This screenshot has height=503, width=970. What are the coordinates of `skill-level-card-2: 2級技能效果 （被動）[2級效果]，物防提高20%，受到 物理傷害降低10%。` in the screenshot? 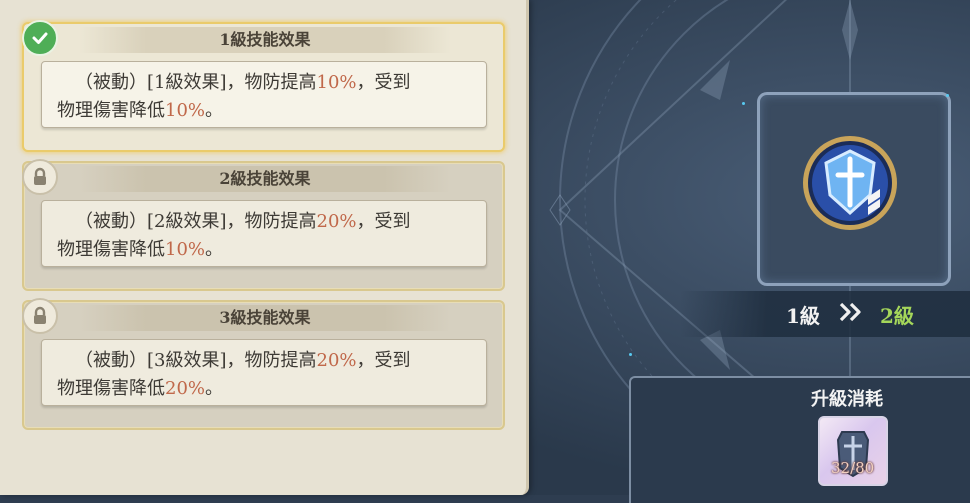 It's located at (263, 225).